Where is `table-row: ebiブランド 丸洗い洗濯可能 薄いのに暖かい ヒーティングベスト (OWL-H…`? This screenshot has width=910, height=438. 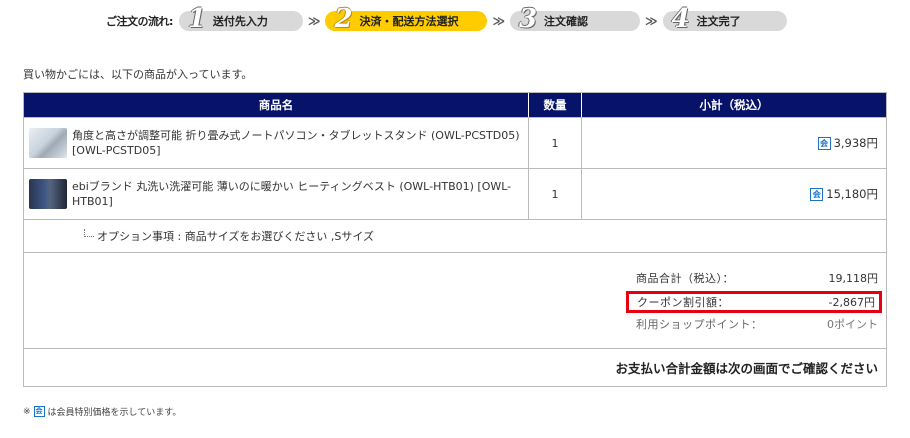
table-row: ebiブランド 丸洗い洗濯可能 薄いのに暖かい ヒーティングベスト (OWL-H… is located at coordinates (455, 193).